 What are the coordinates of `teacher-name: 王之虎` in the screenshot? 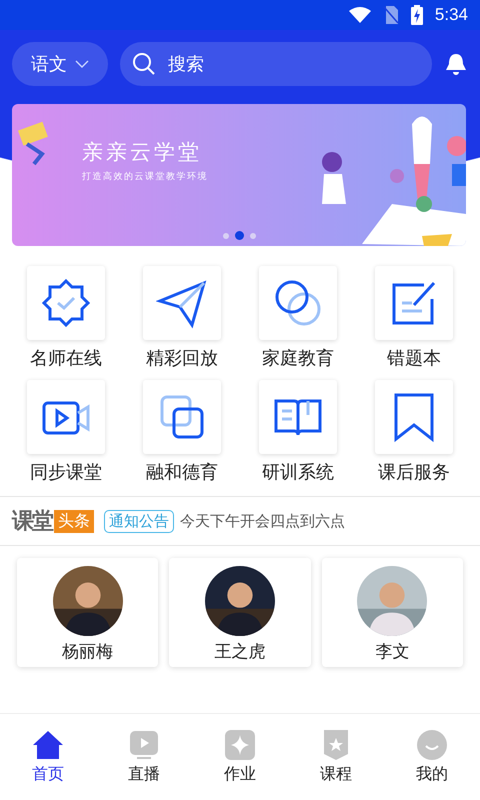 It's located at (240, 652).